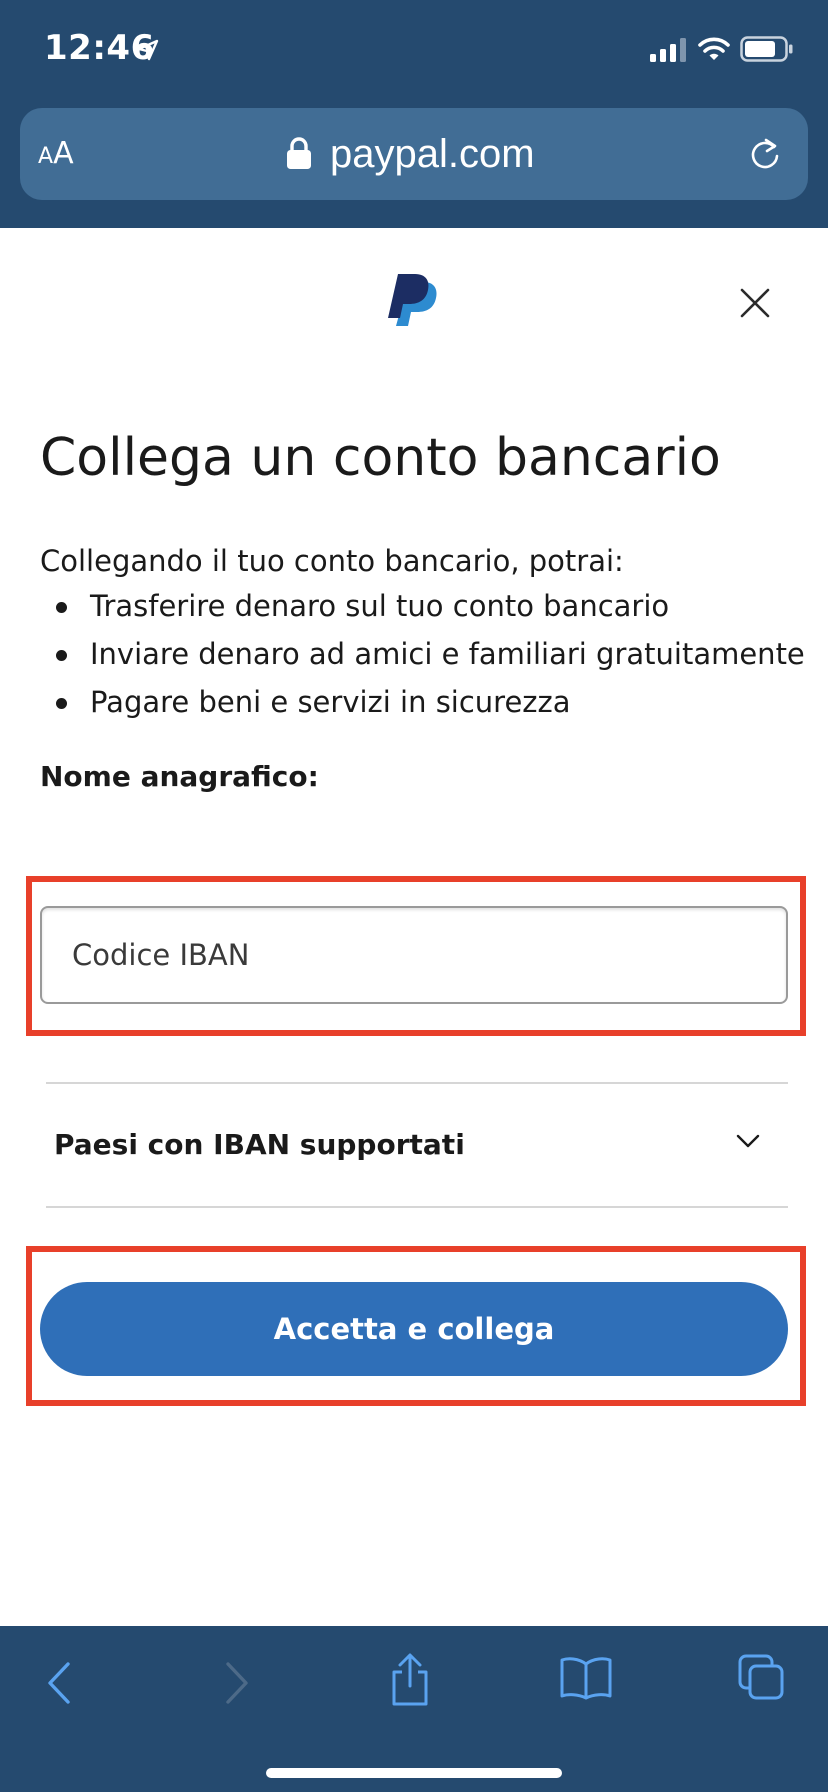 This screenshot has height=1792, width=828. Describe the element at coordinates (63, 153) in the screenshot. I see `text-size-large-letter: A` at that location.